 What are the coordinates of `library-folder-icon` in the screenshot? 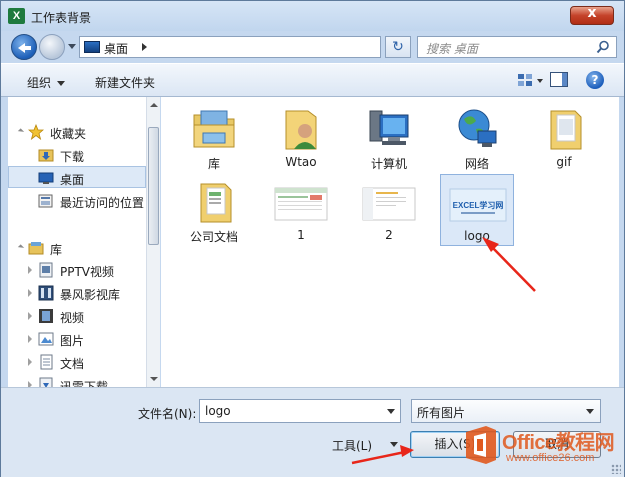 It's located at (214, 129).